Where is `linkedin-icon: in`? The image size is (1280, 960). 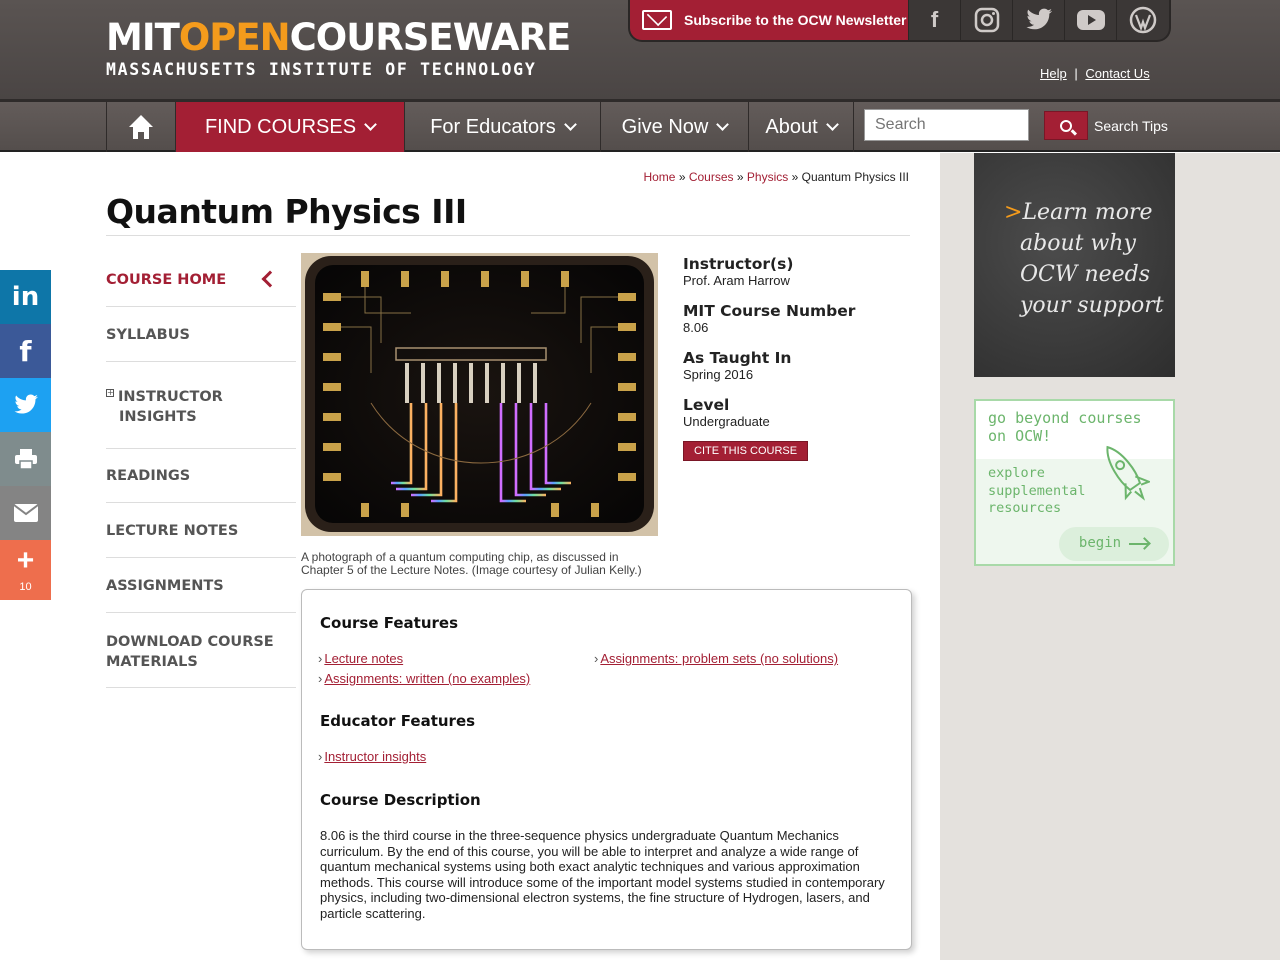
linkedin-icon: in is located at coordinates (25, 297).